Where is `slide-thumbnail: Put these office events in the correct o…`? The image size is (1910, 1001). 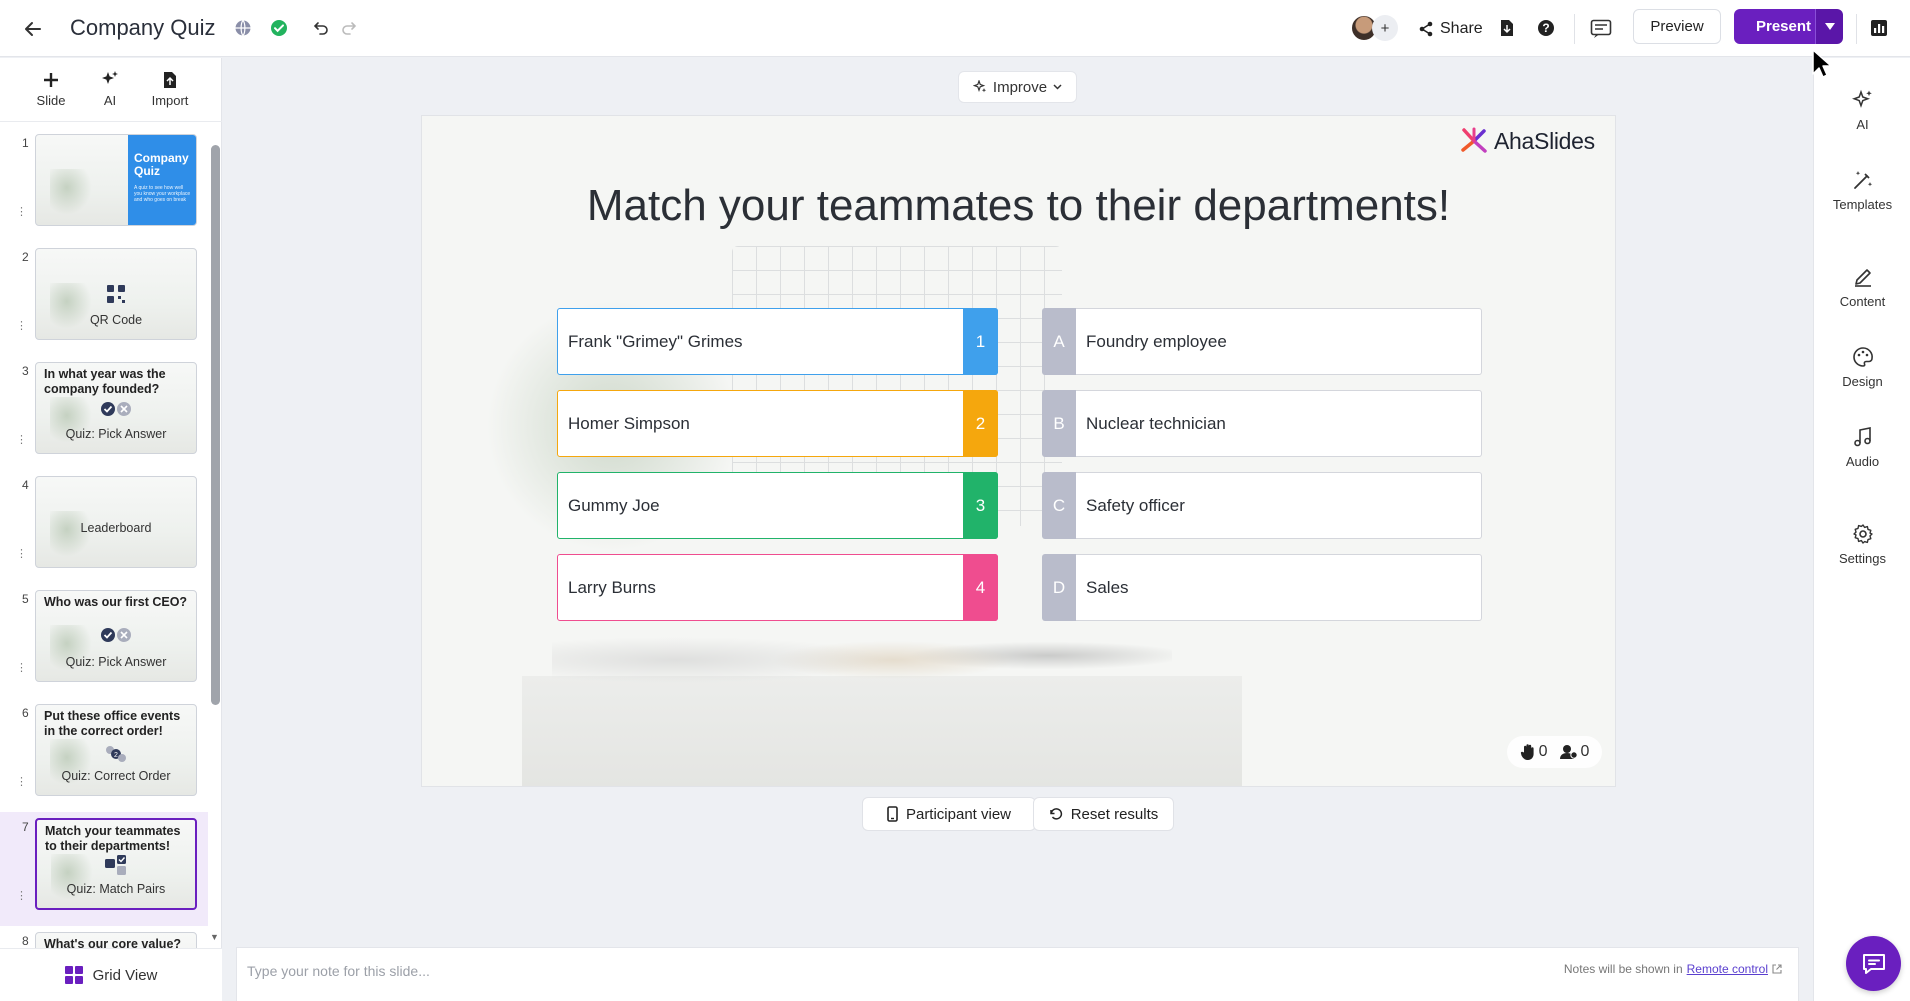
slide-thumbnail: Put these office events in the correct o… is located at coordinates (116, 750).